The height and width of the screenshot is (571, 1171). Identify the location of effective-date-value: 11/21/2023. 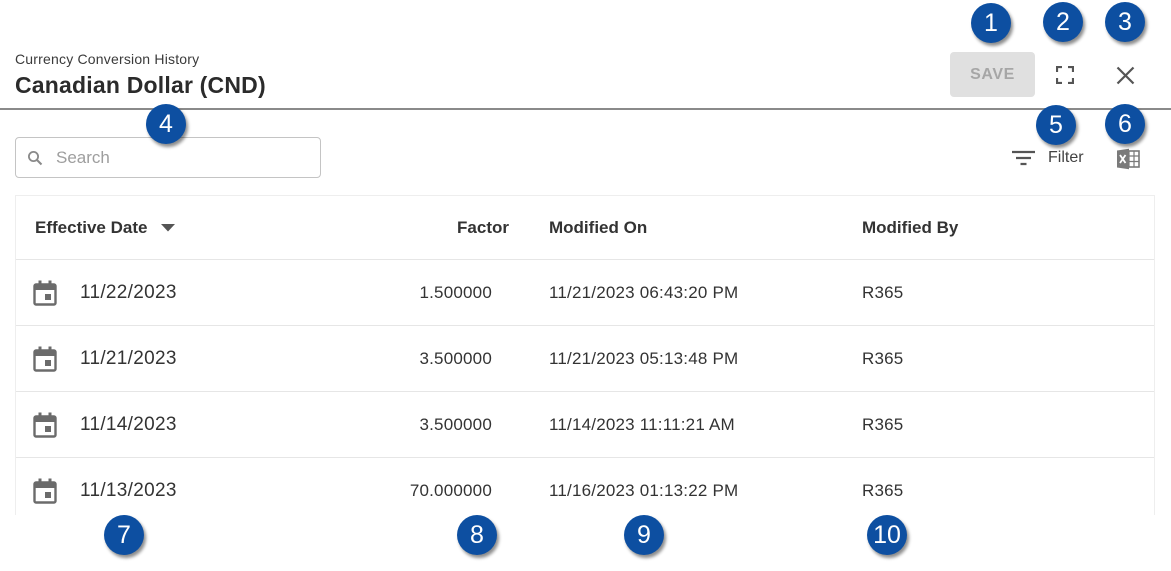
(128, 358).